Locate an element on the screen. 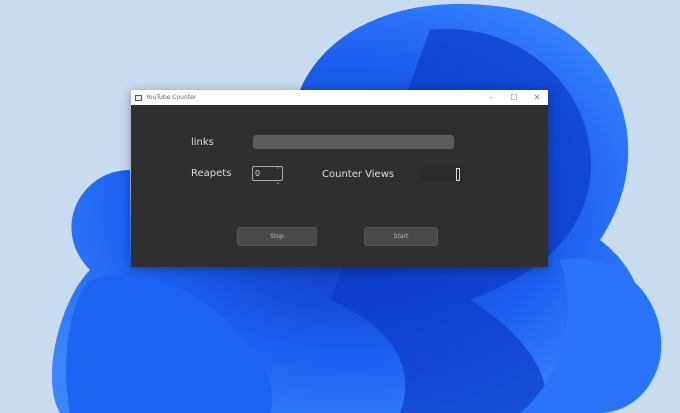 This screenshot has width=680, height=413. links-input is located at coordinates (353, 142).